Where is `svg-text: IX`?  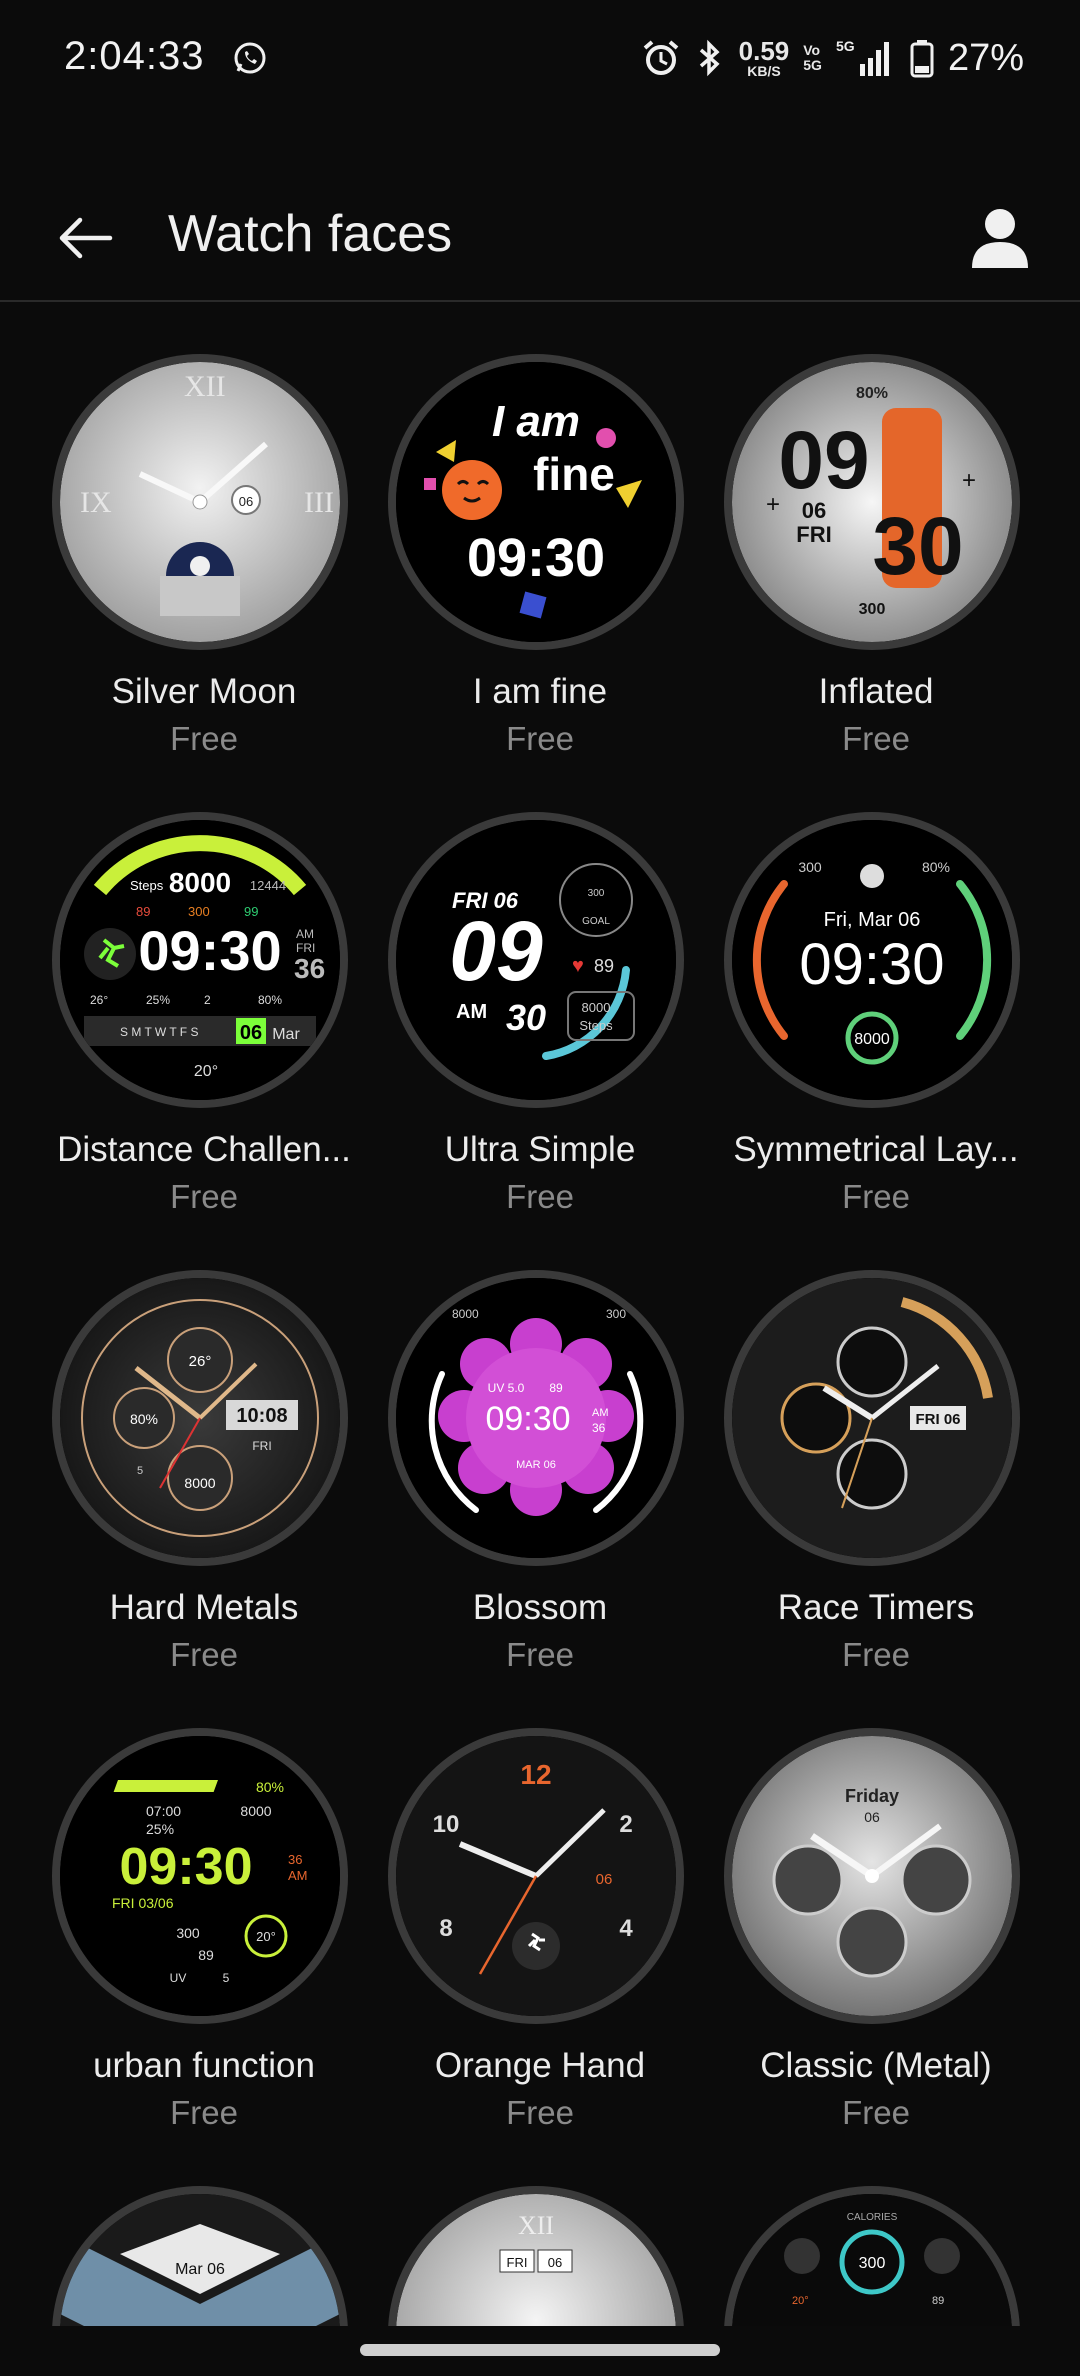
svg-text: IX is located at coordinates (96, 502).